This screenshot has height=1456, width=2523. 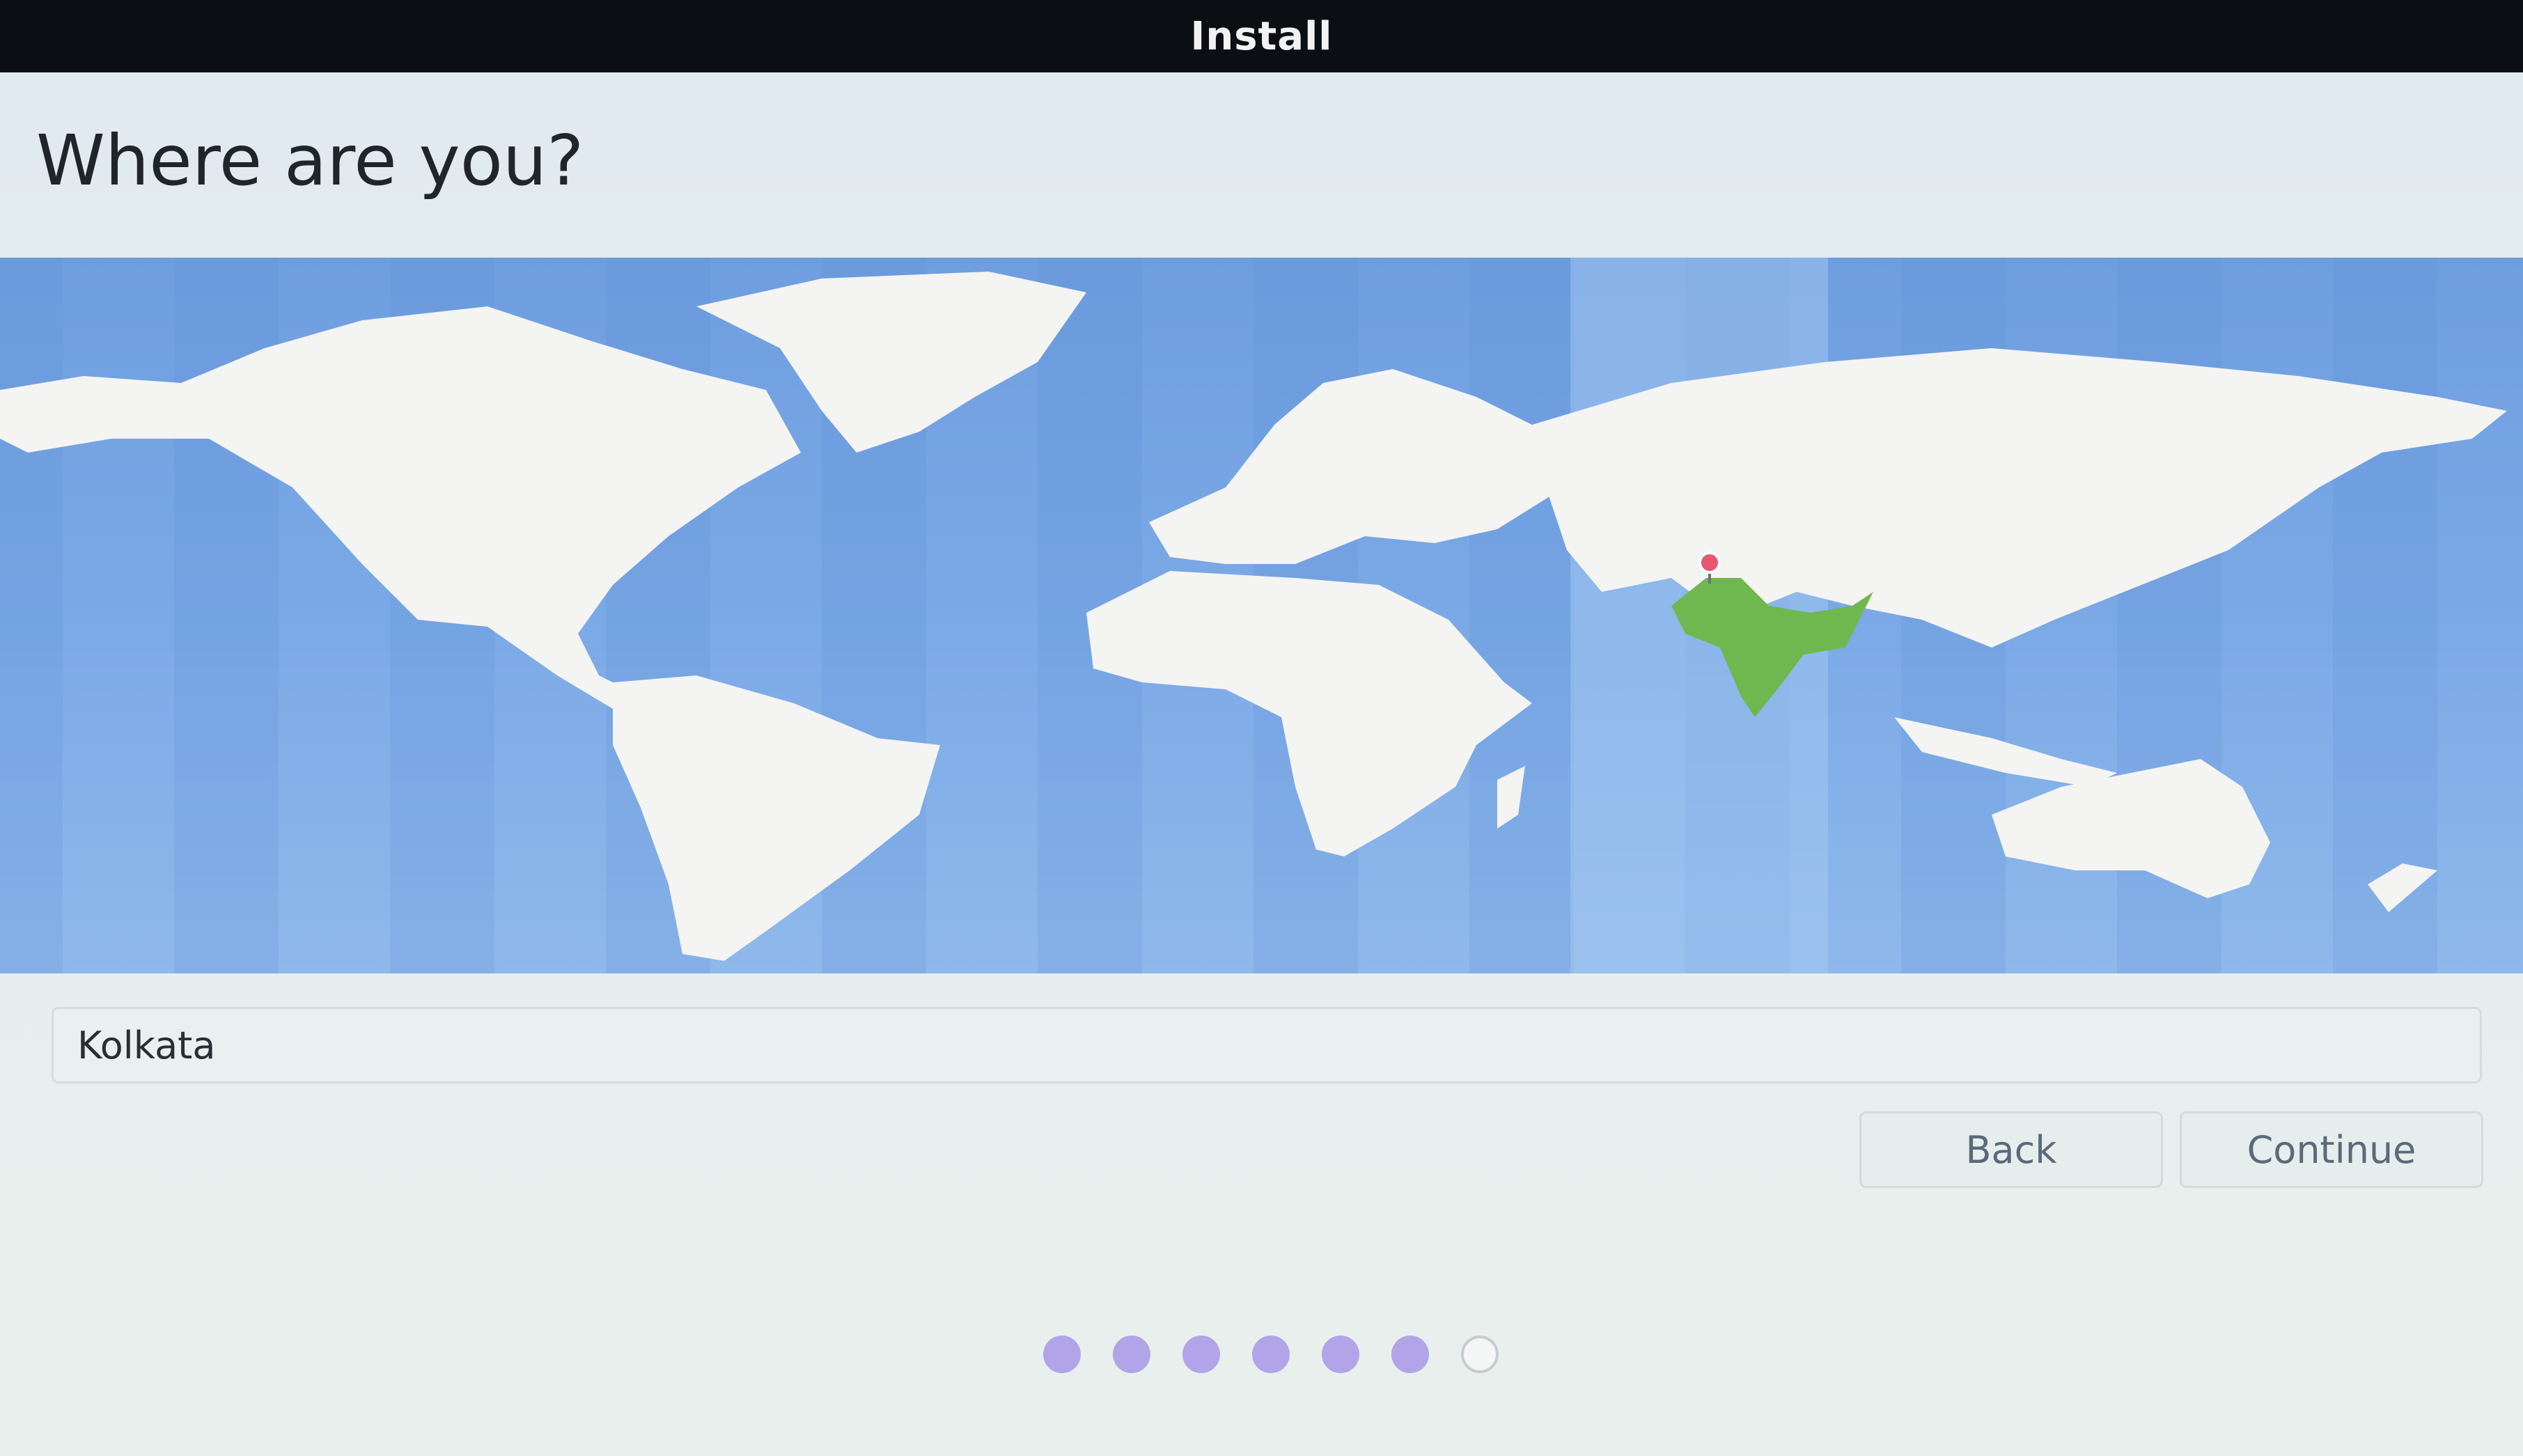 What do you see at coordinates (2331, 1149) in the screenshot?
I see `continue-button: Continue` at bounding box center [2331, 1149].